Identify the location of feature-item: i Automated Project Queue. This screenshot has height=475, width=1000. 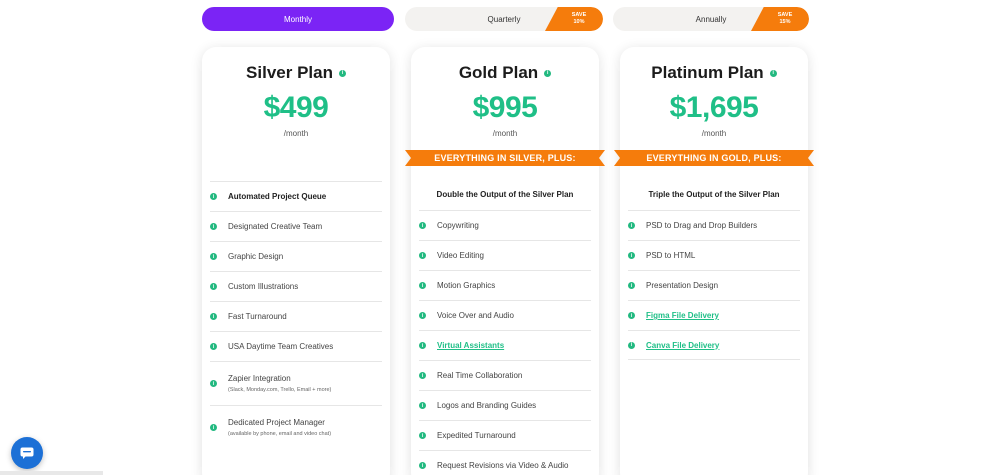
(296, 196).